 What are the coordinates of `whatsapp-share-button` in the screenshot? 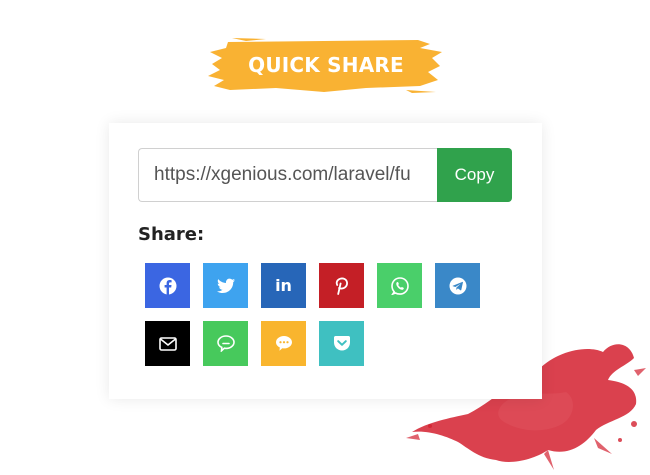 It's located at (399, 285).